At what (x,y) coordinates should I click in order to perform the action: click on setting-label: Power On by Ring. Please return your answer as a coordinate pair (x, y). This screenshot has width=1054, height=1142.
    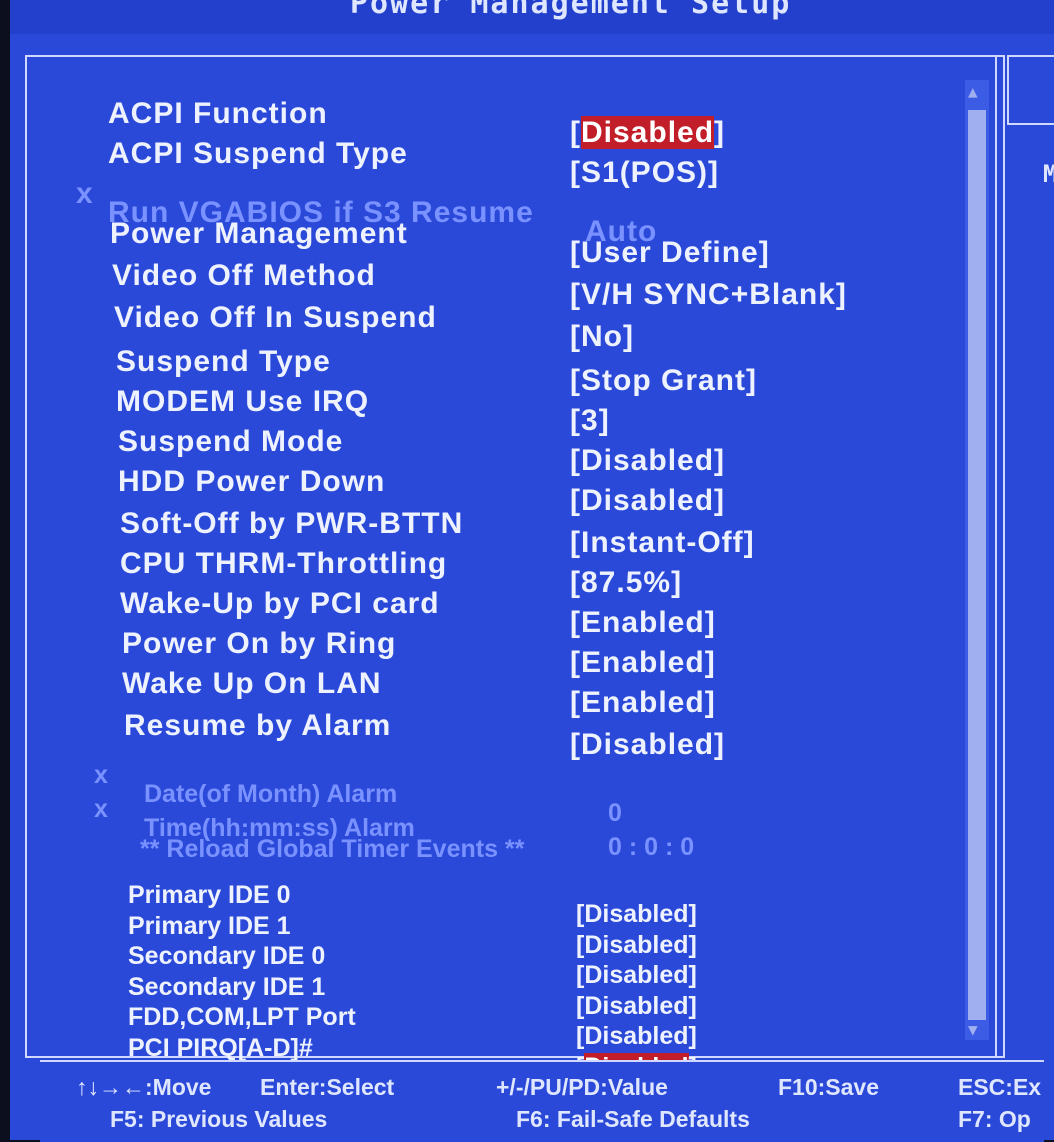
    Looking at the image, I should click on (259, 643).